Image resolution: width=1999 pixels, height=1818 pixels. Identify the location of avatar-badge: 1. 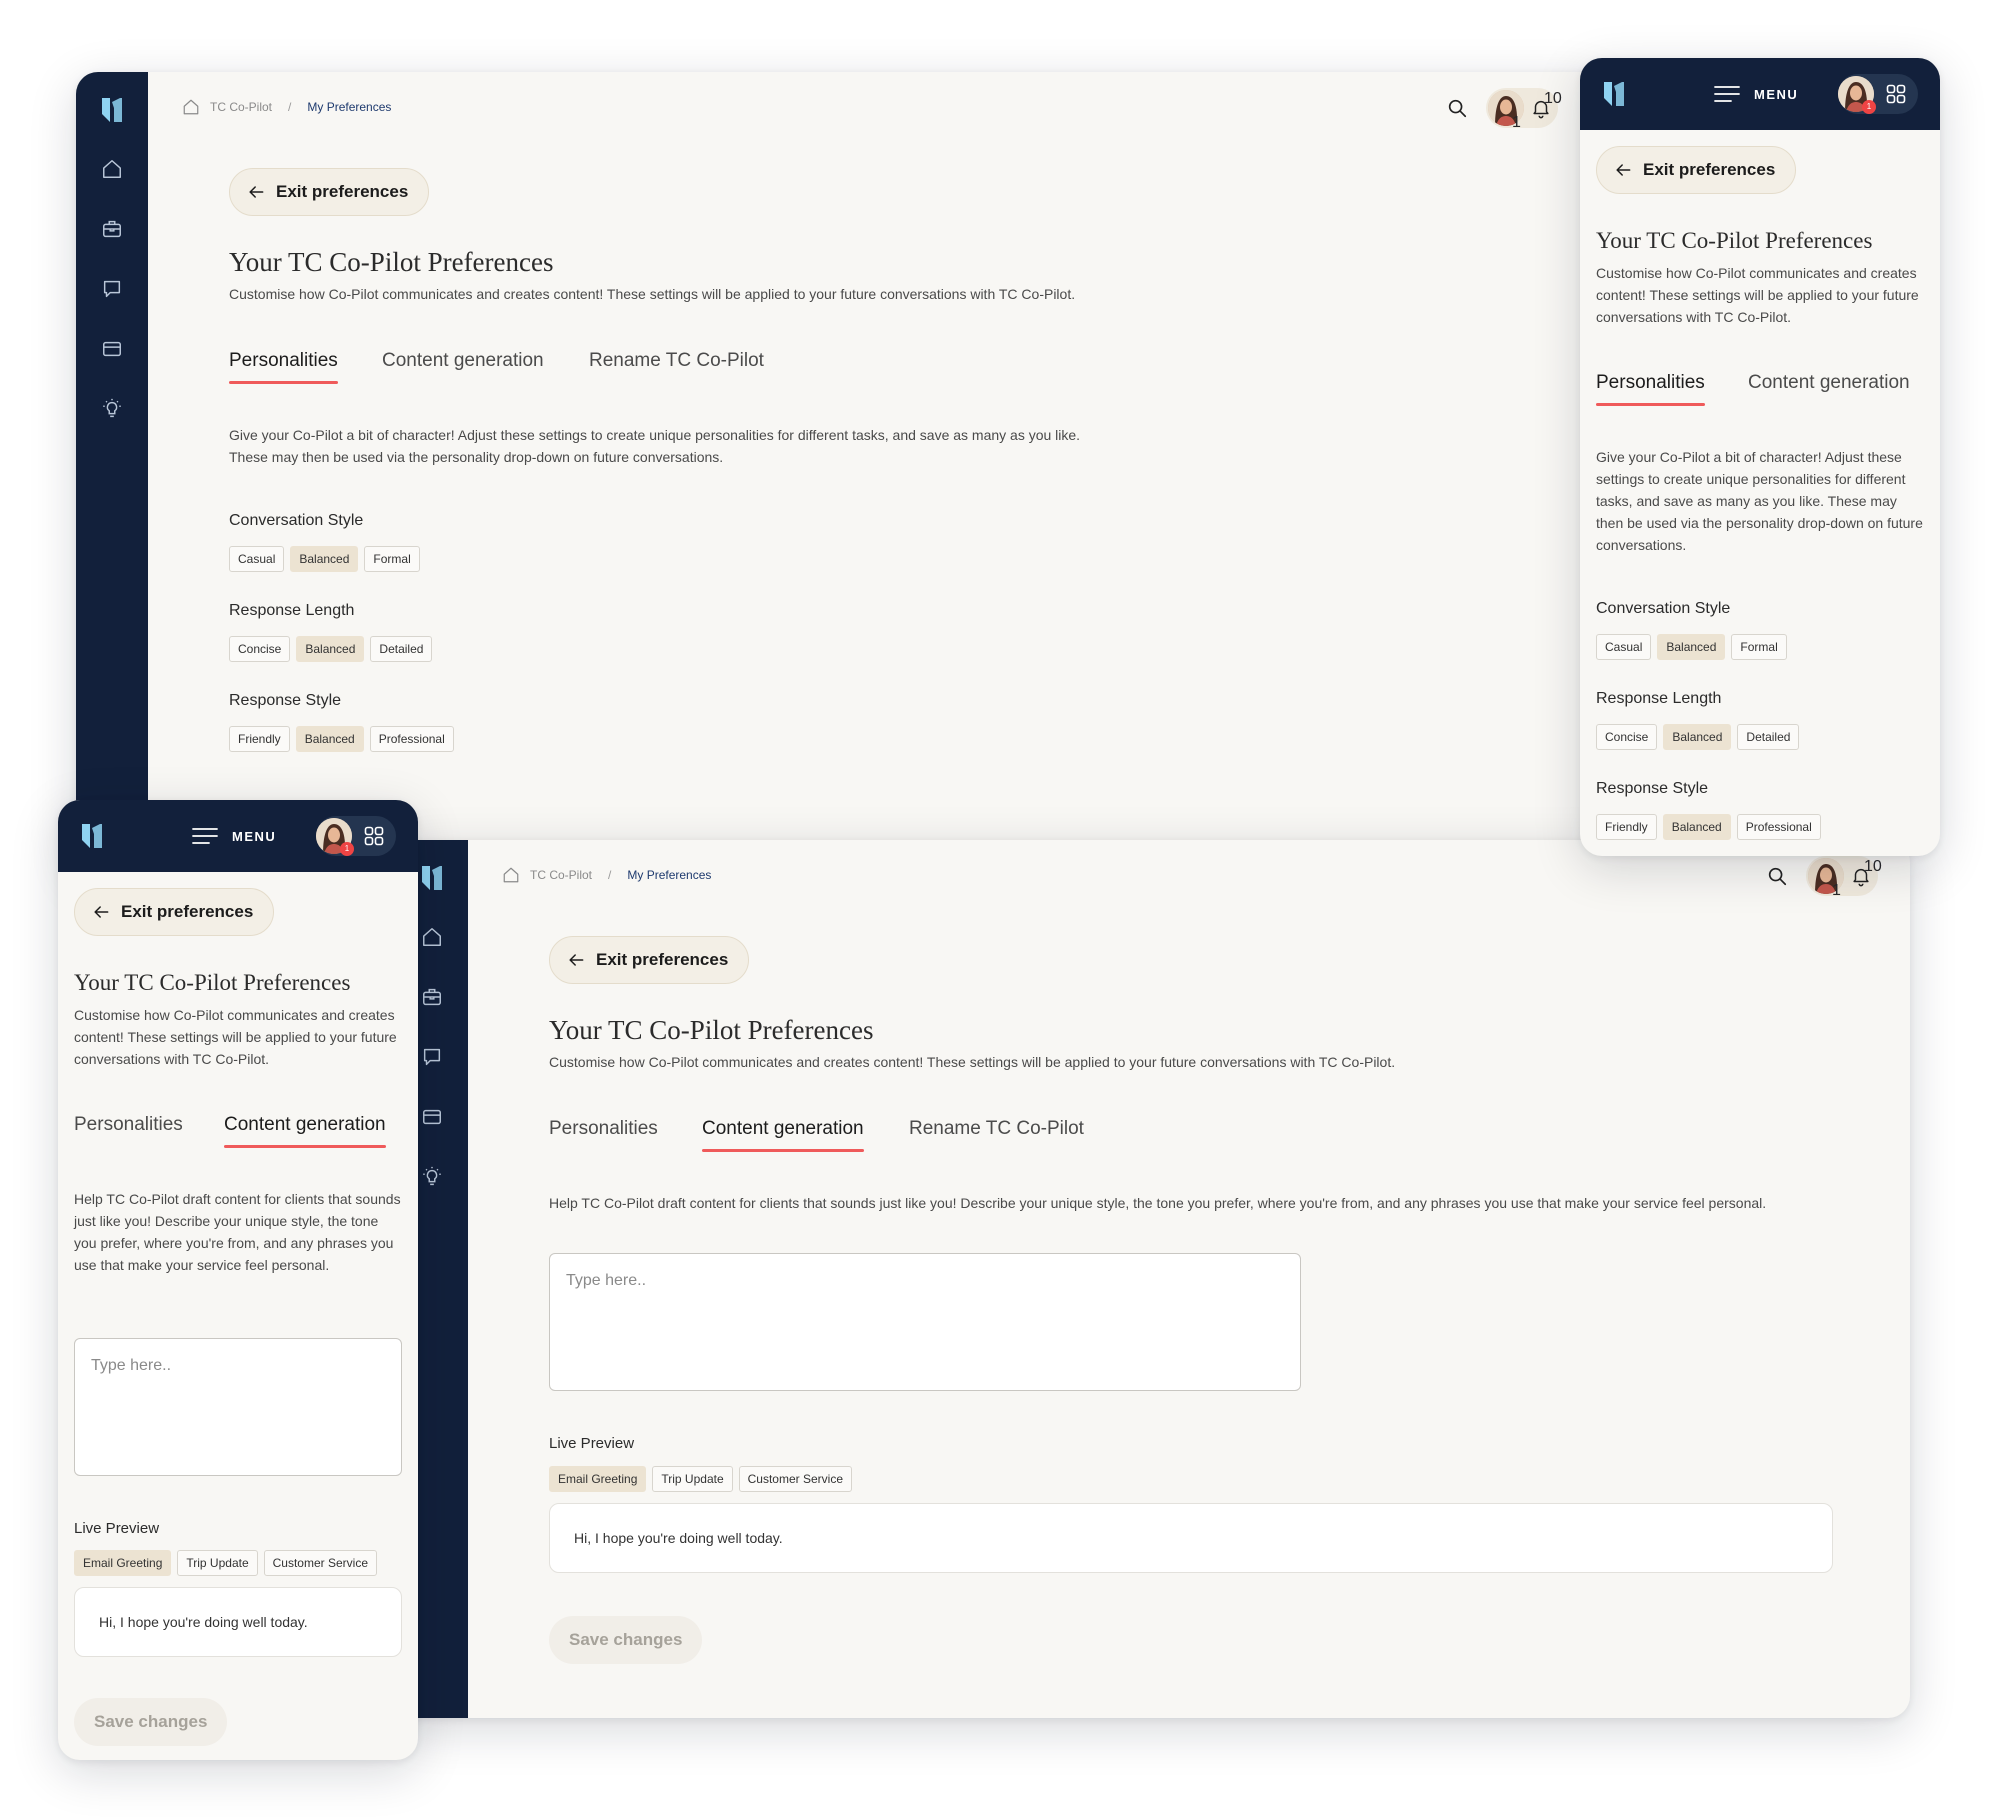
(1836, 890).